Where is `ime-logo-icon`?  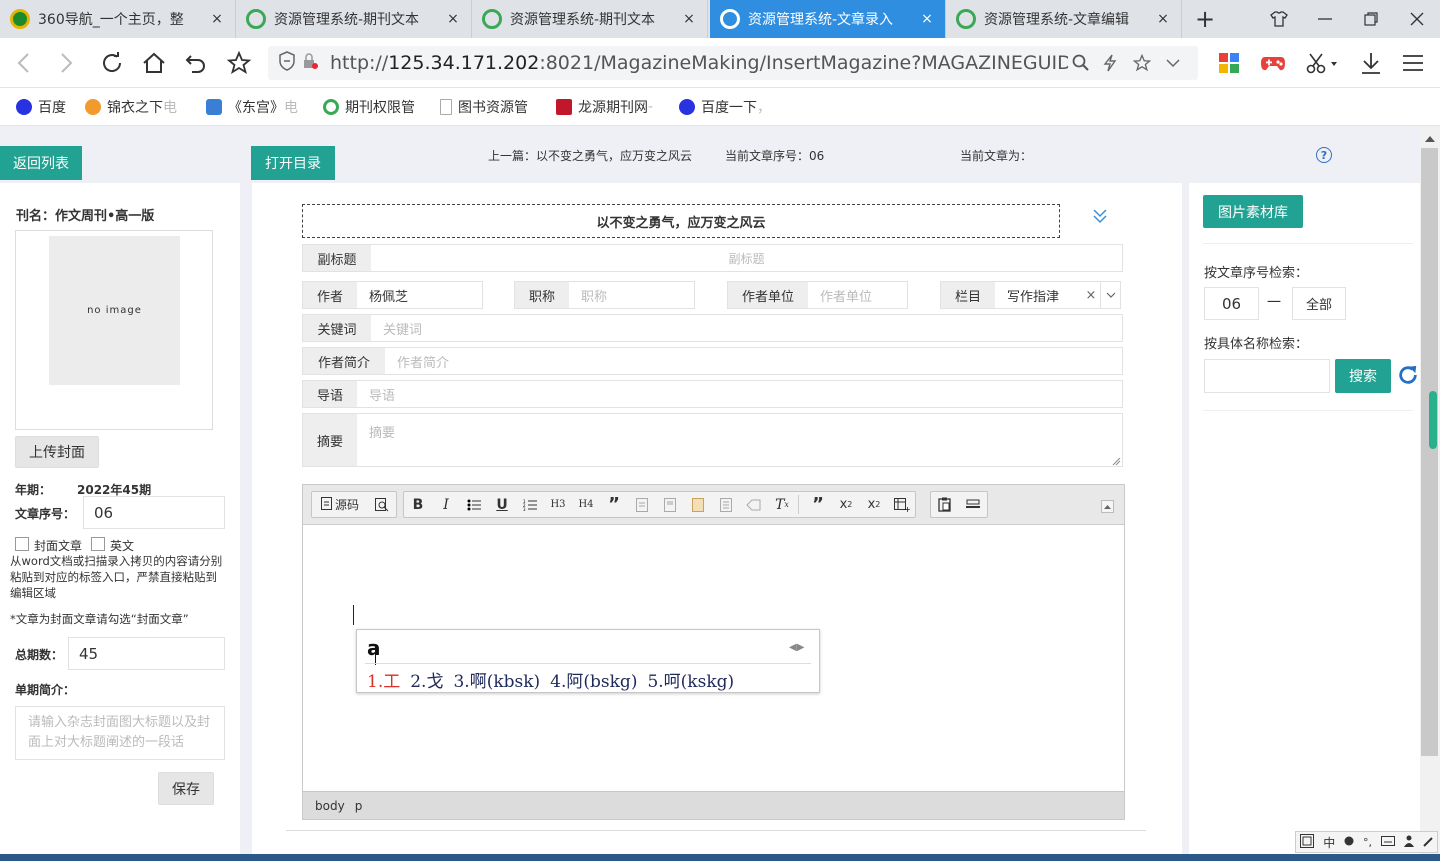 ime-logo-icon is located at coordinates (1307, 842).